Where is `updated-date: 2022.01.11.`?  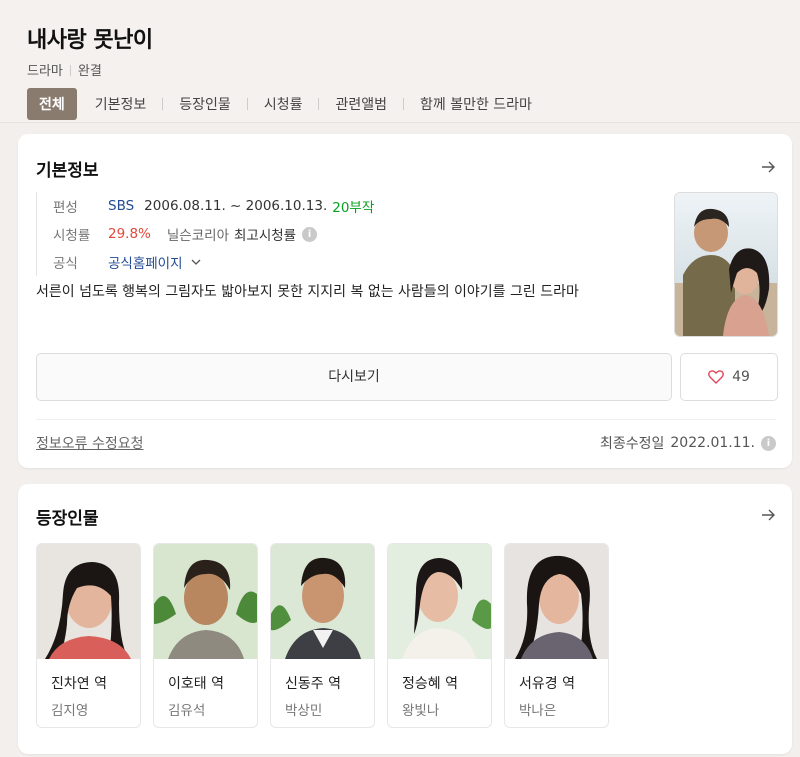
updated-date: 2022.01.11. is located at coordinates (712, 443).